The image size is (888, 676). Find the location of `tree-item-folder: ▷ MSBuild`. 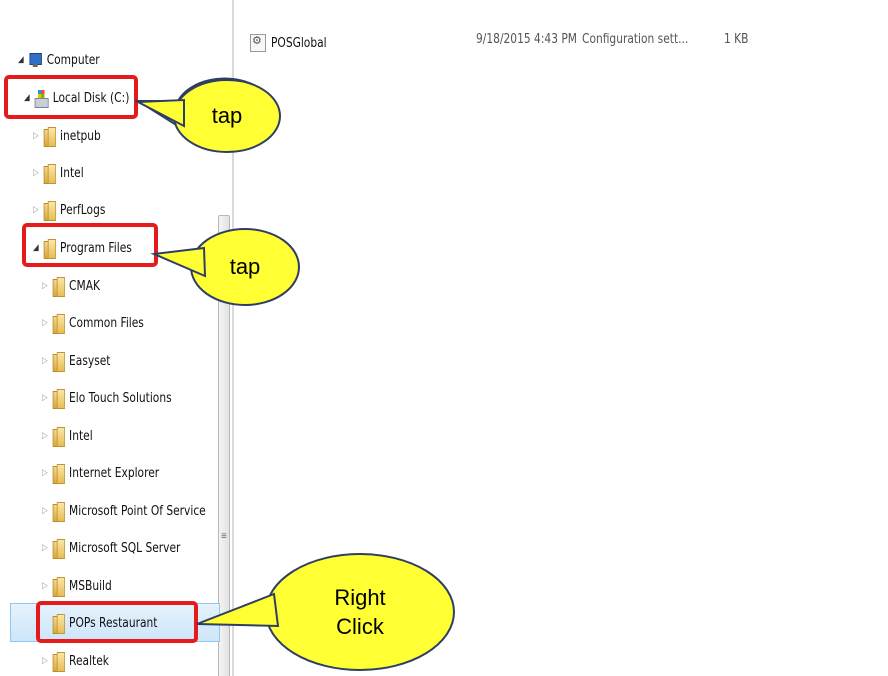

tree-item-folder: ▷ MSBuild is located at coordinates (77, 586).